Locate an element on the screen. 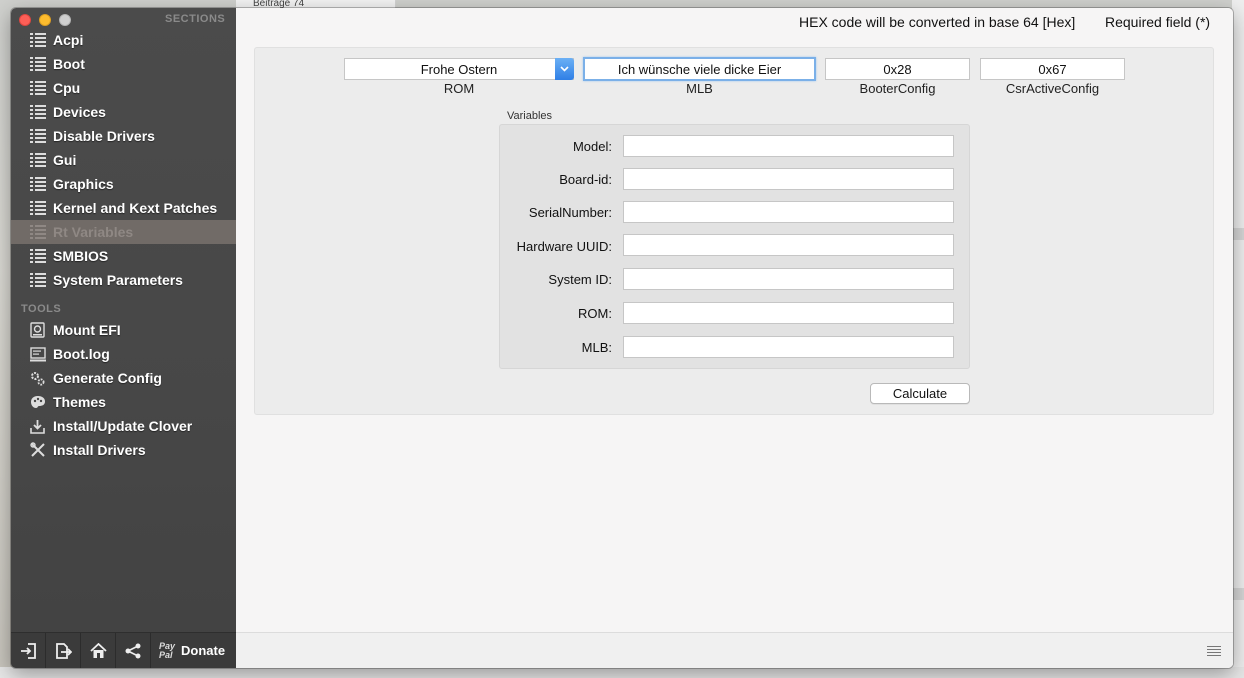  share-button is located at coordinates (133, 650).